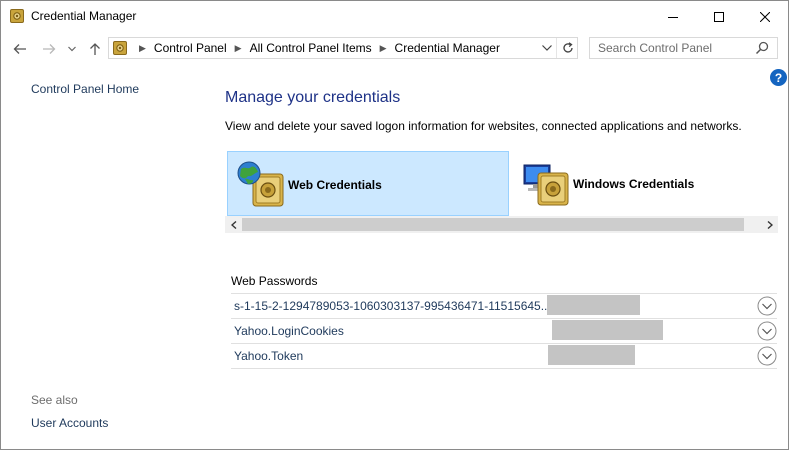  I want to click on forward-button, so click(49, 49).